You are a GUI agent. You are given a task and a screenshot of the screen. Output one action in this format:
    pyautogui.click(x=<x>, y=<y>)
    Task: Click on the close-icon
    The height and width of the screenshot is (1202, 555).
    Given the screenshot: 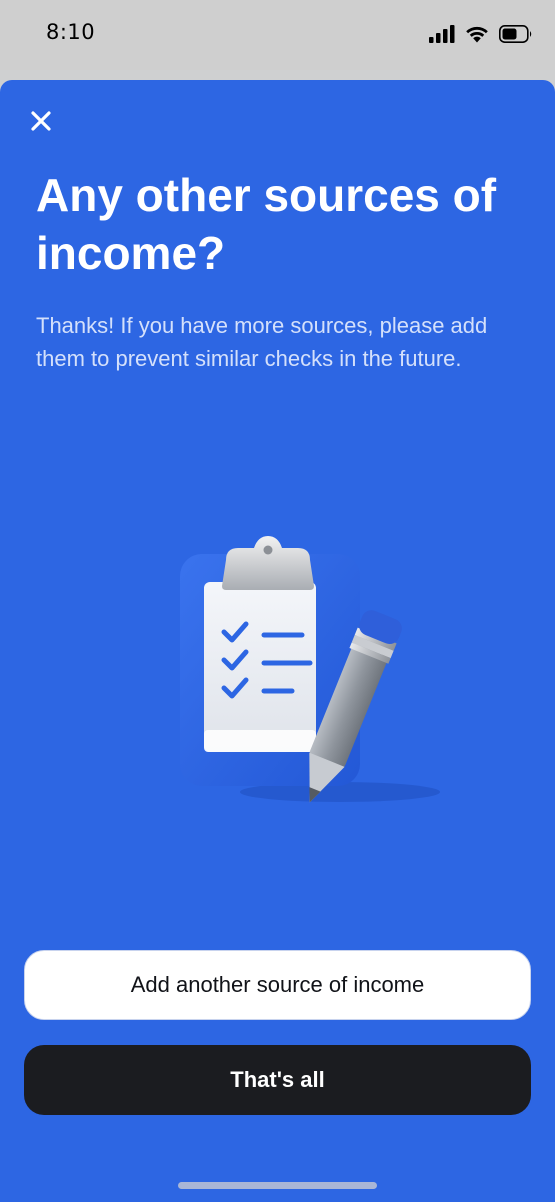 What is the action you would take?
    pyautogui.click(x=41, y=121)
    